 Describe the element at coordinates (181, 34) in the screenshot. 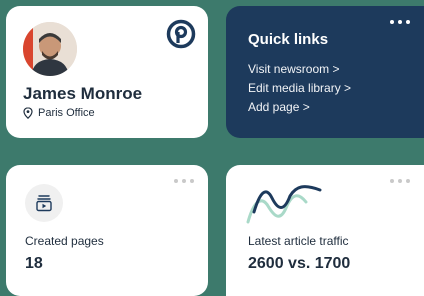

I see `brand-logo-icon` at that location.